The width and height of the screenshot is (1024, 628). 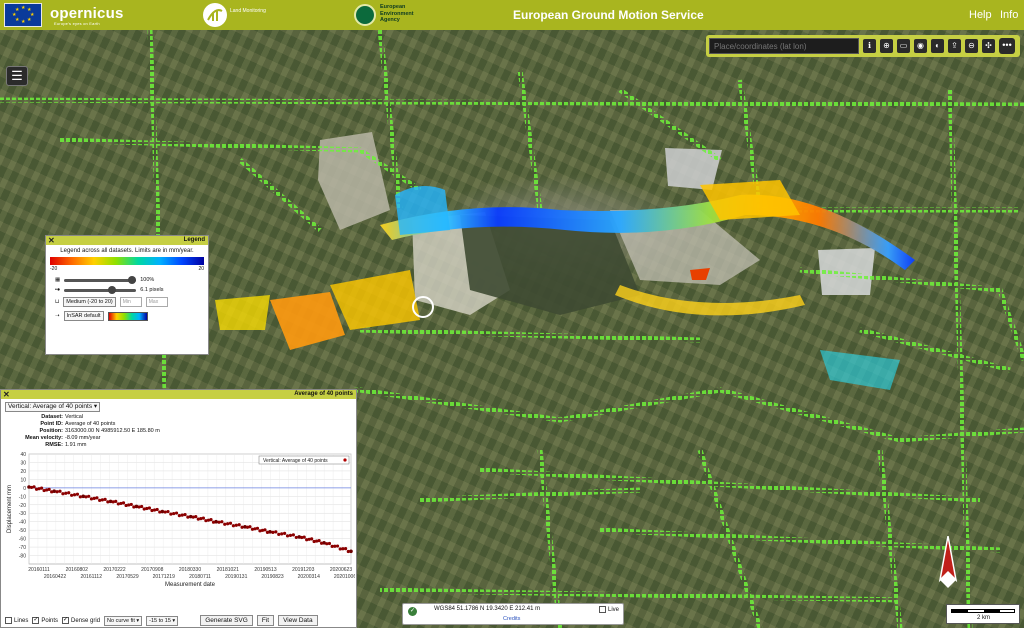 I want to click on basemap-icon: ◉, so click(x=920, y=46).